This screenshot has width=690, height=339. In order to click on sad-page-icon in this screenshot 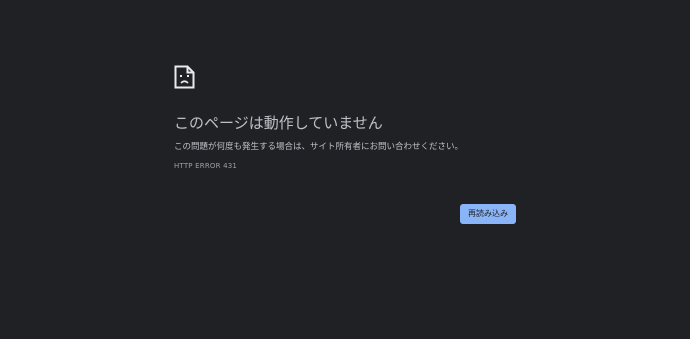, I will do `click(184, 77)`.